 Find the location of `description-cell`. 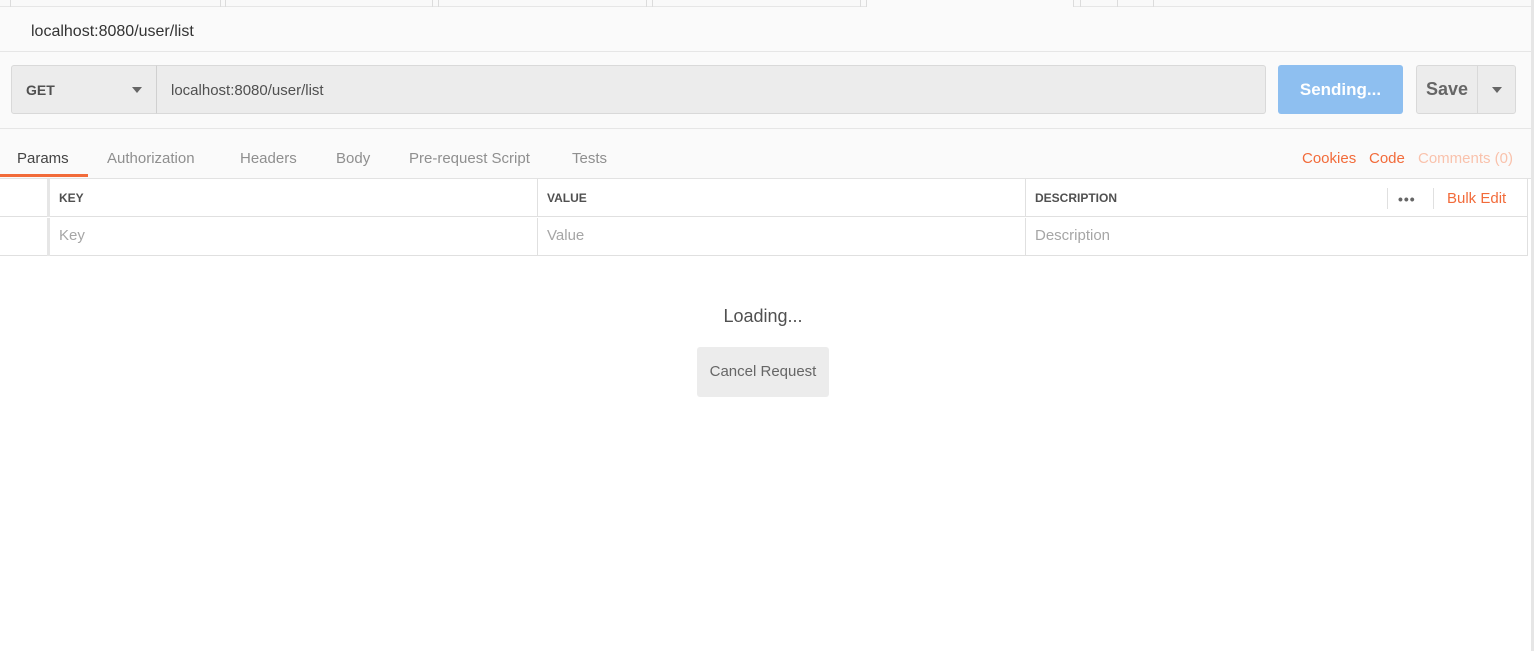

description-cell is located at coordinates (1277, 237).